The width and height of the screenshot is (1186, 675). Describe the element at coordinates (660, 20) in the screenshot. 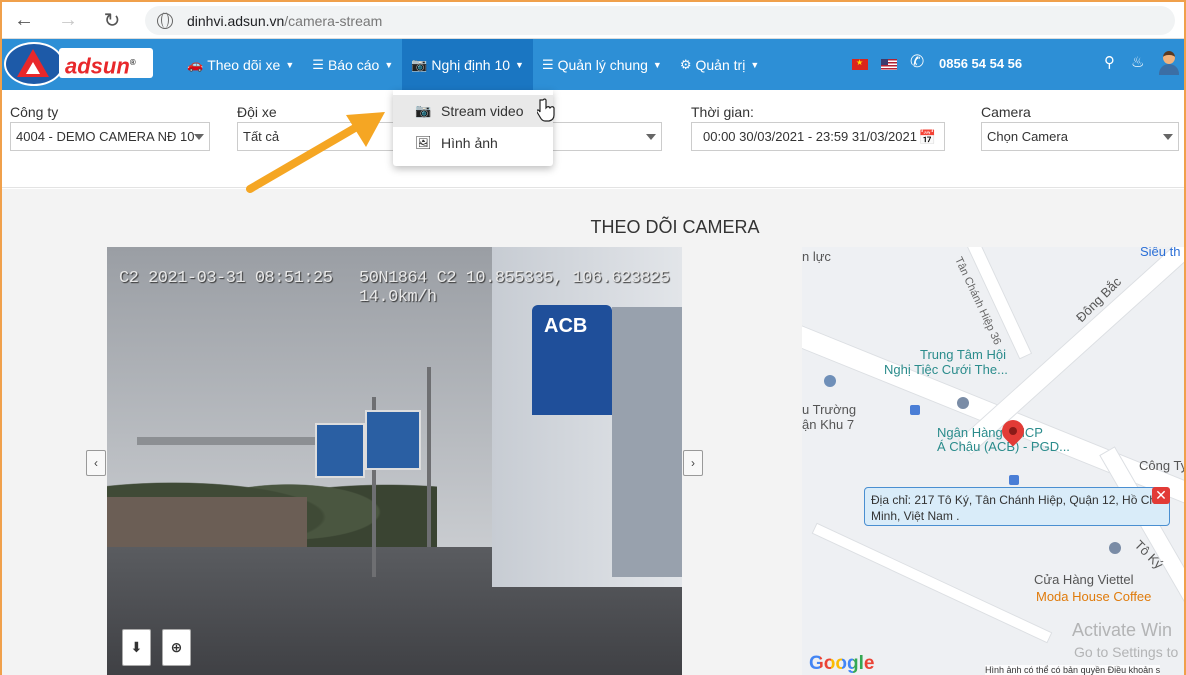

I see `address-bar: dinhvi.adsun.vn/camera-stream` at that location.